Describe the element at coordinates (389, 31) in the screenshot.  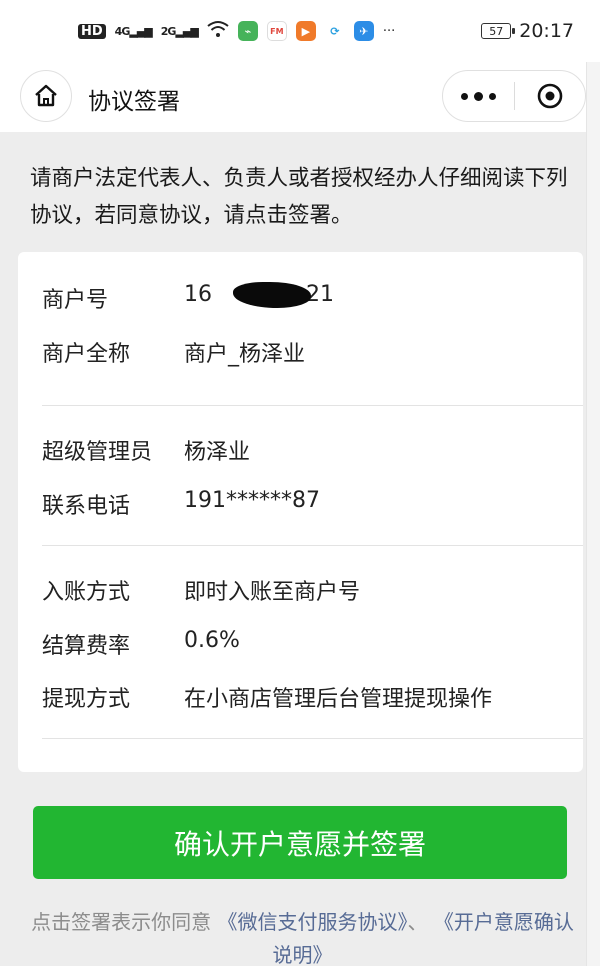
I see `more-notifications-icon: ···` at that location.